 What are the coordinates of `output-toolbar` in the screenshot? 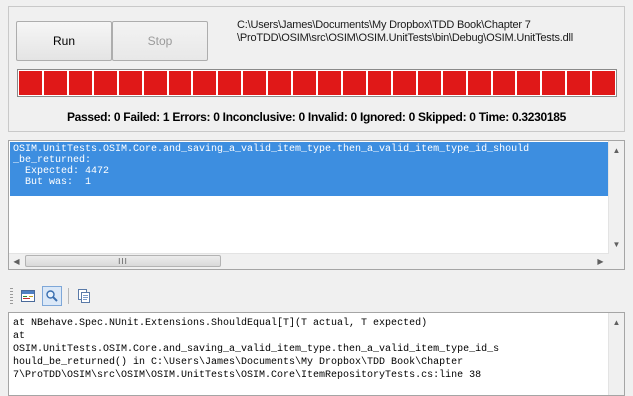 It's located at (316, 296).